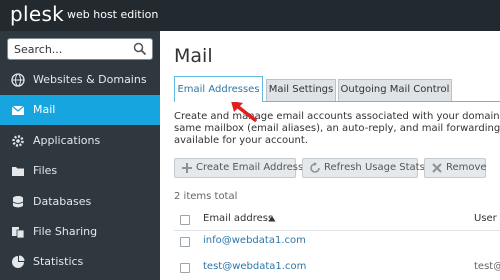 Image resolution: width=500 pixels, height=280 pixels. What do you see at coordinates (250, 15) in the screenshot?
I see `top-bar: plesk web host edition` at bounding box center [250, 15].